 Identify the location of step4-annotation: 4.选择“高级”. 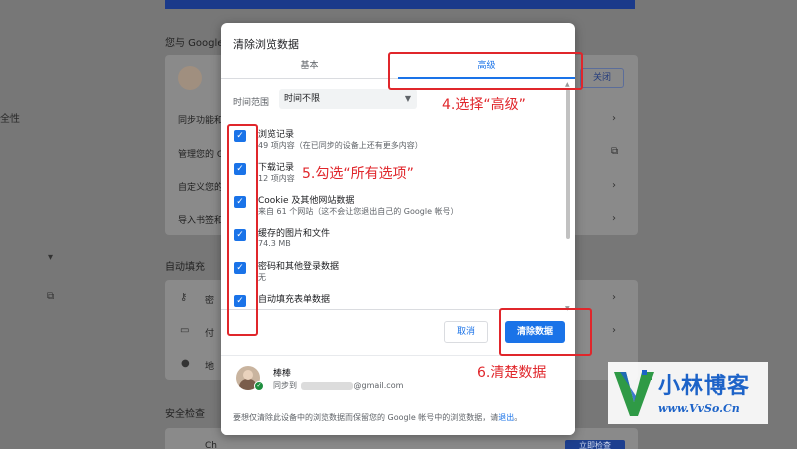
(484, 105).